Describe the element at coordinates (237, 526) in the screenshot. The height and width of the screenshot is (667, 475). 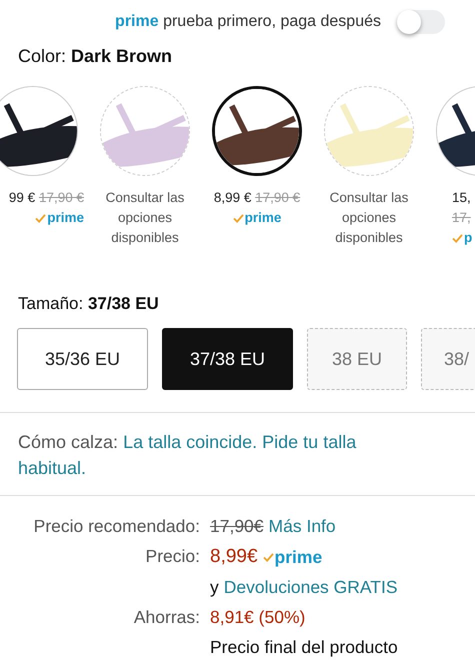
I see `list-price: 17,90€` at that location.